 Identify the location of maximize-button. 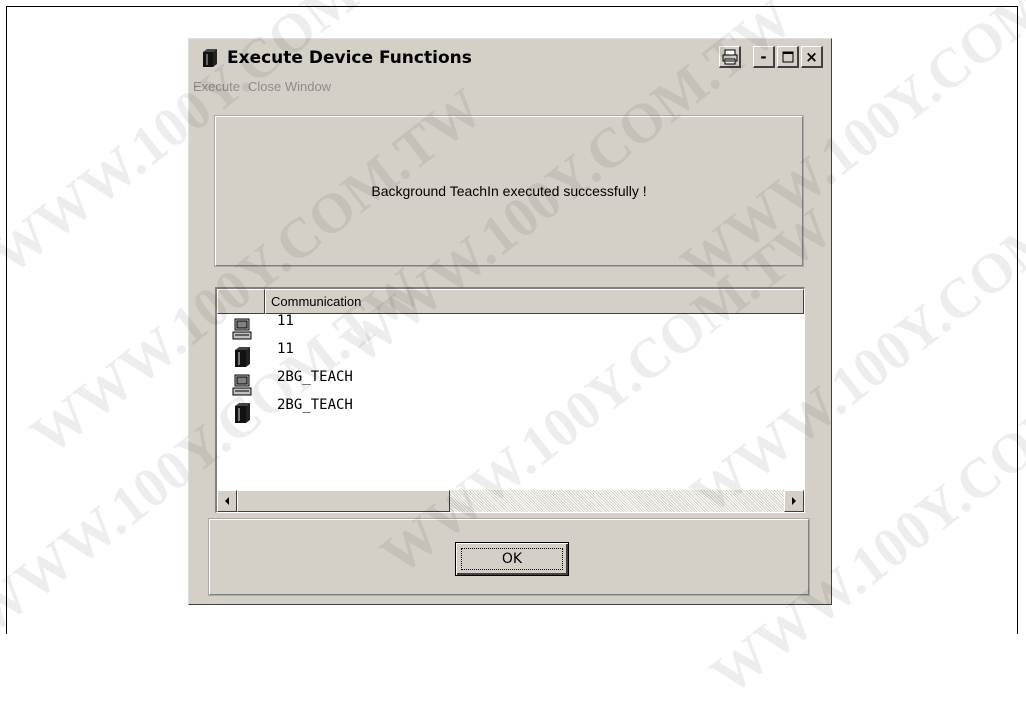
(788, 57).